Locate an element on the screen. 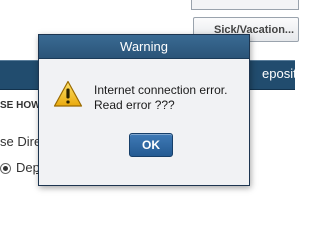 The image size is (320, 240). error-message-line-2: Read error ??? is located at coordinates (134, 105).